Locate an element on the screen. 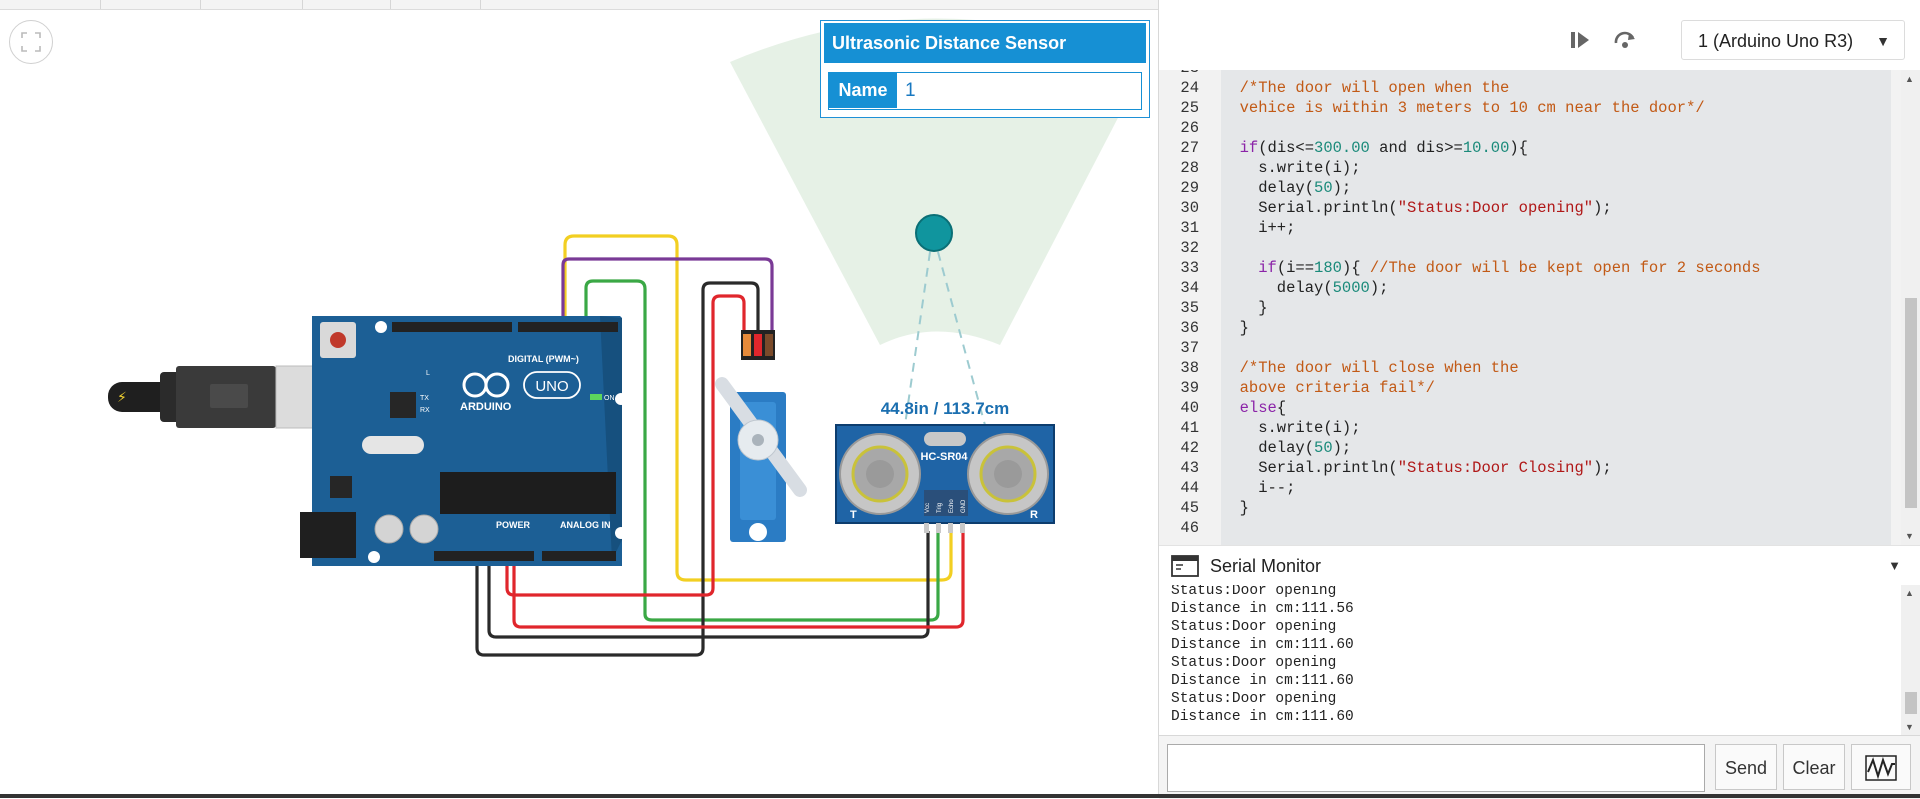 This screenshot has width=1920, height=799. step-over-button is located at coordinates (1580, 40).